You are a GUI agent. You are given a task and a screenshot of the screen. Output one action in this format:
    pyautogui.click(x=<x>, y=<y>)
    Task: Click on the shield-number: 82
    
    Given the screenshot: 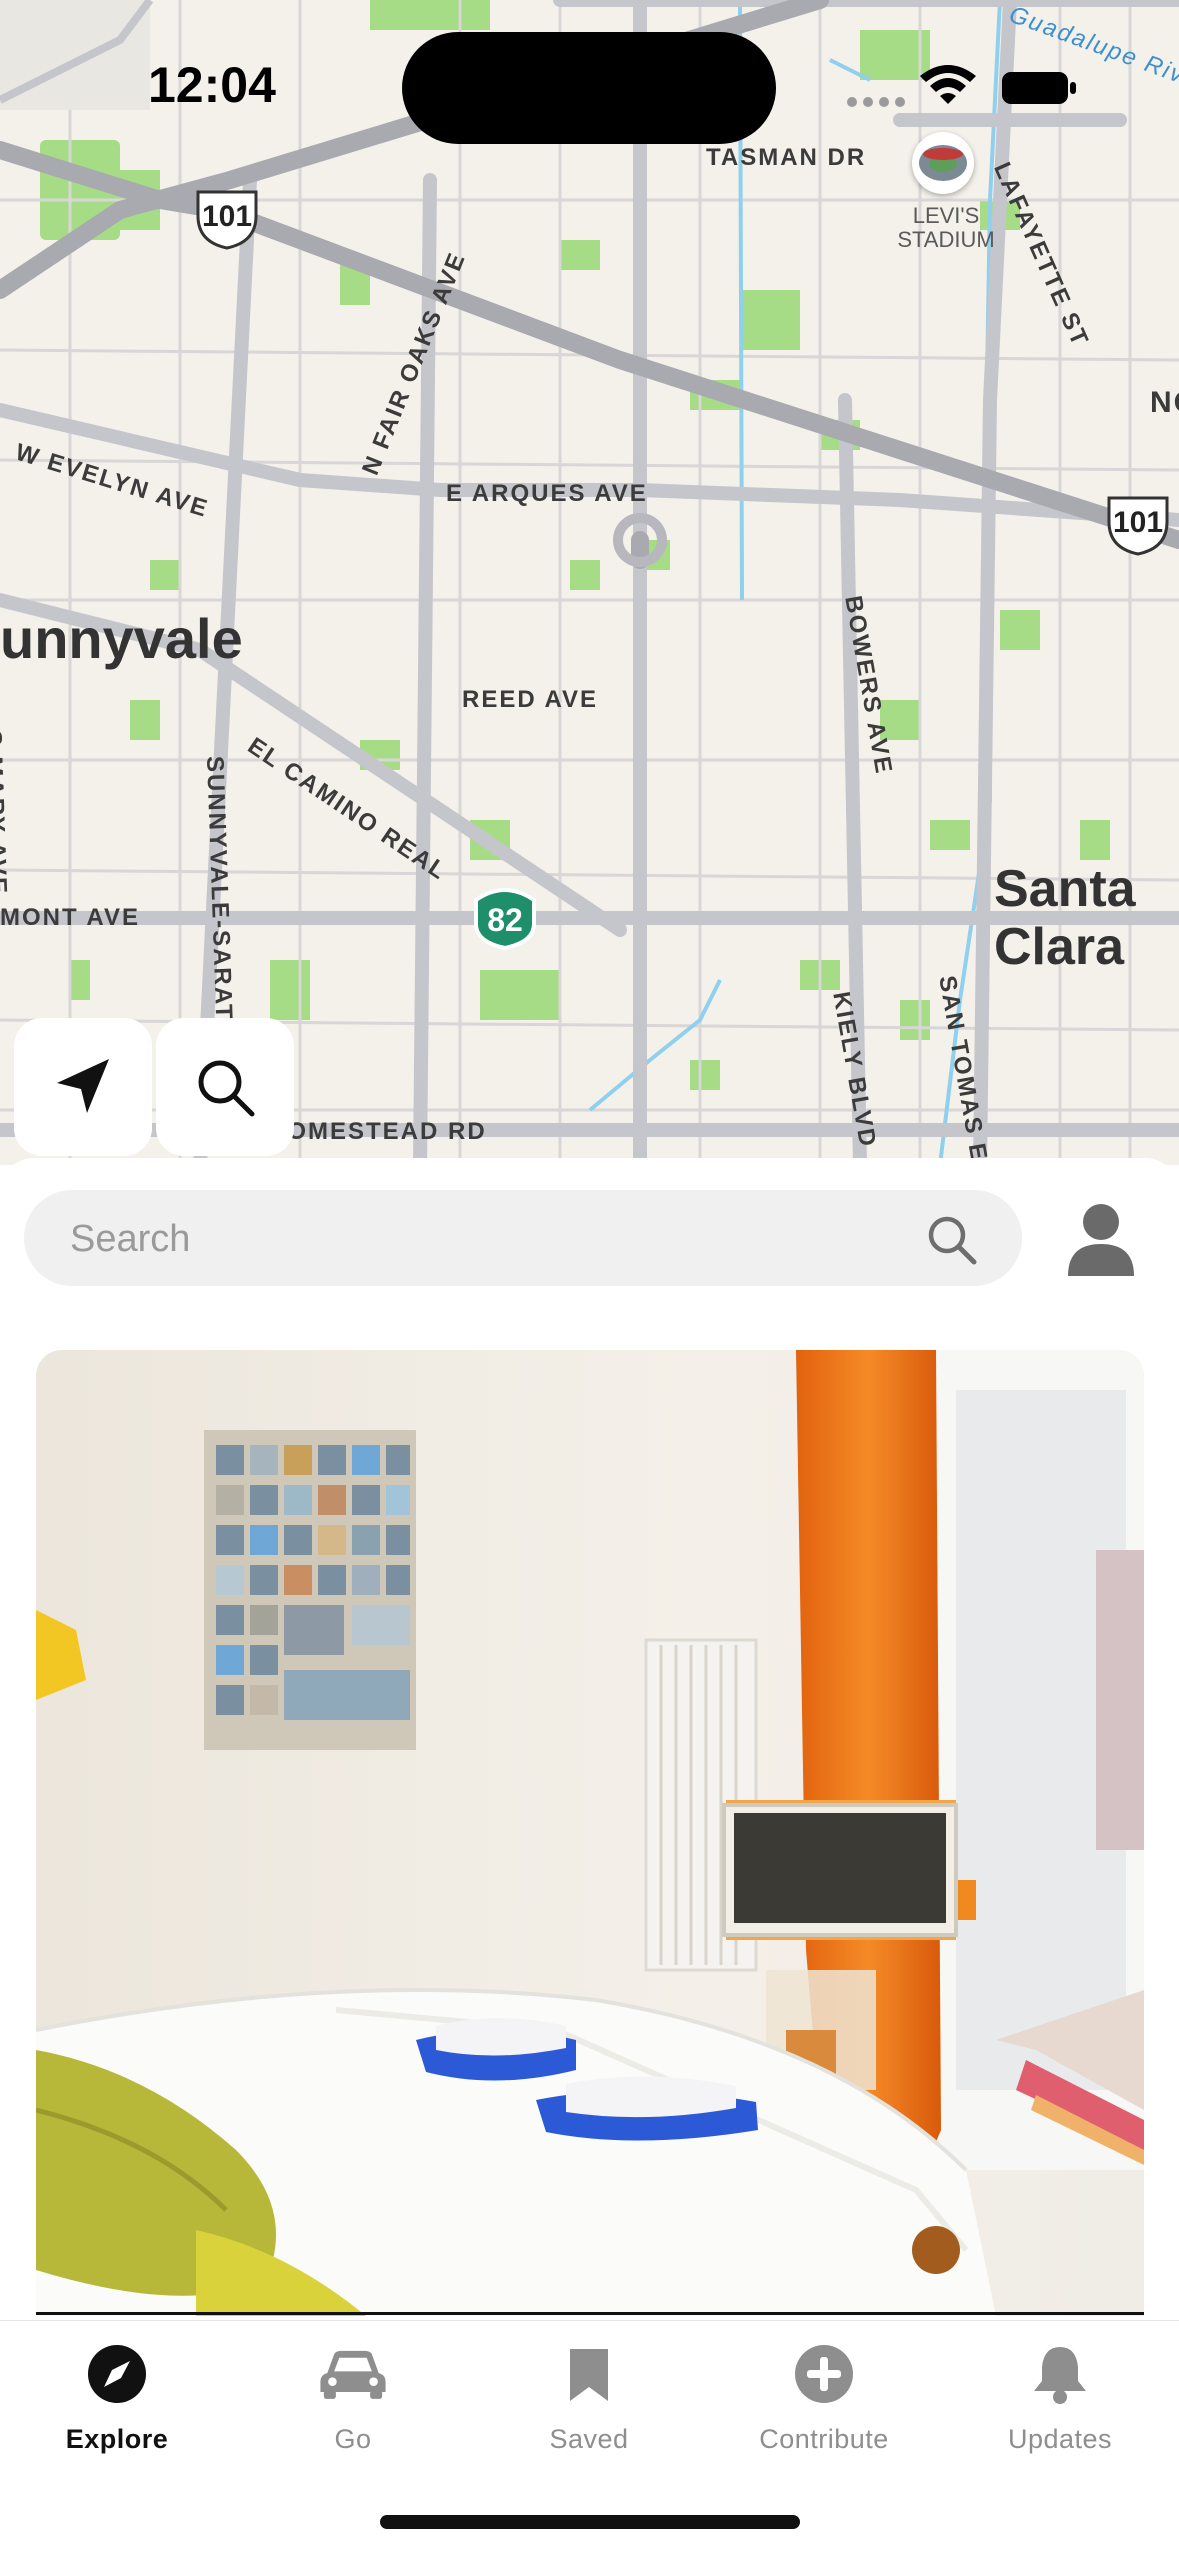 What is the action you would take?
    pyautogui.click(x=505, y=920)
    